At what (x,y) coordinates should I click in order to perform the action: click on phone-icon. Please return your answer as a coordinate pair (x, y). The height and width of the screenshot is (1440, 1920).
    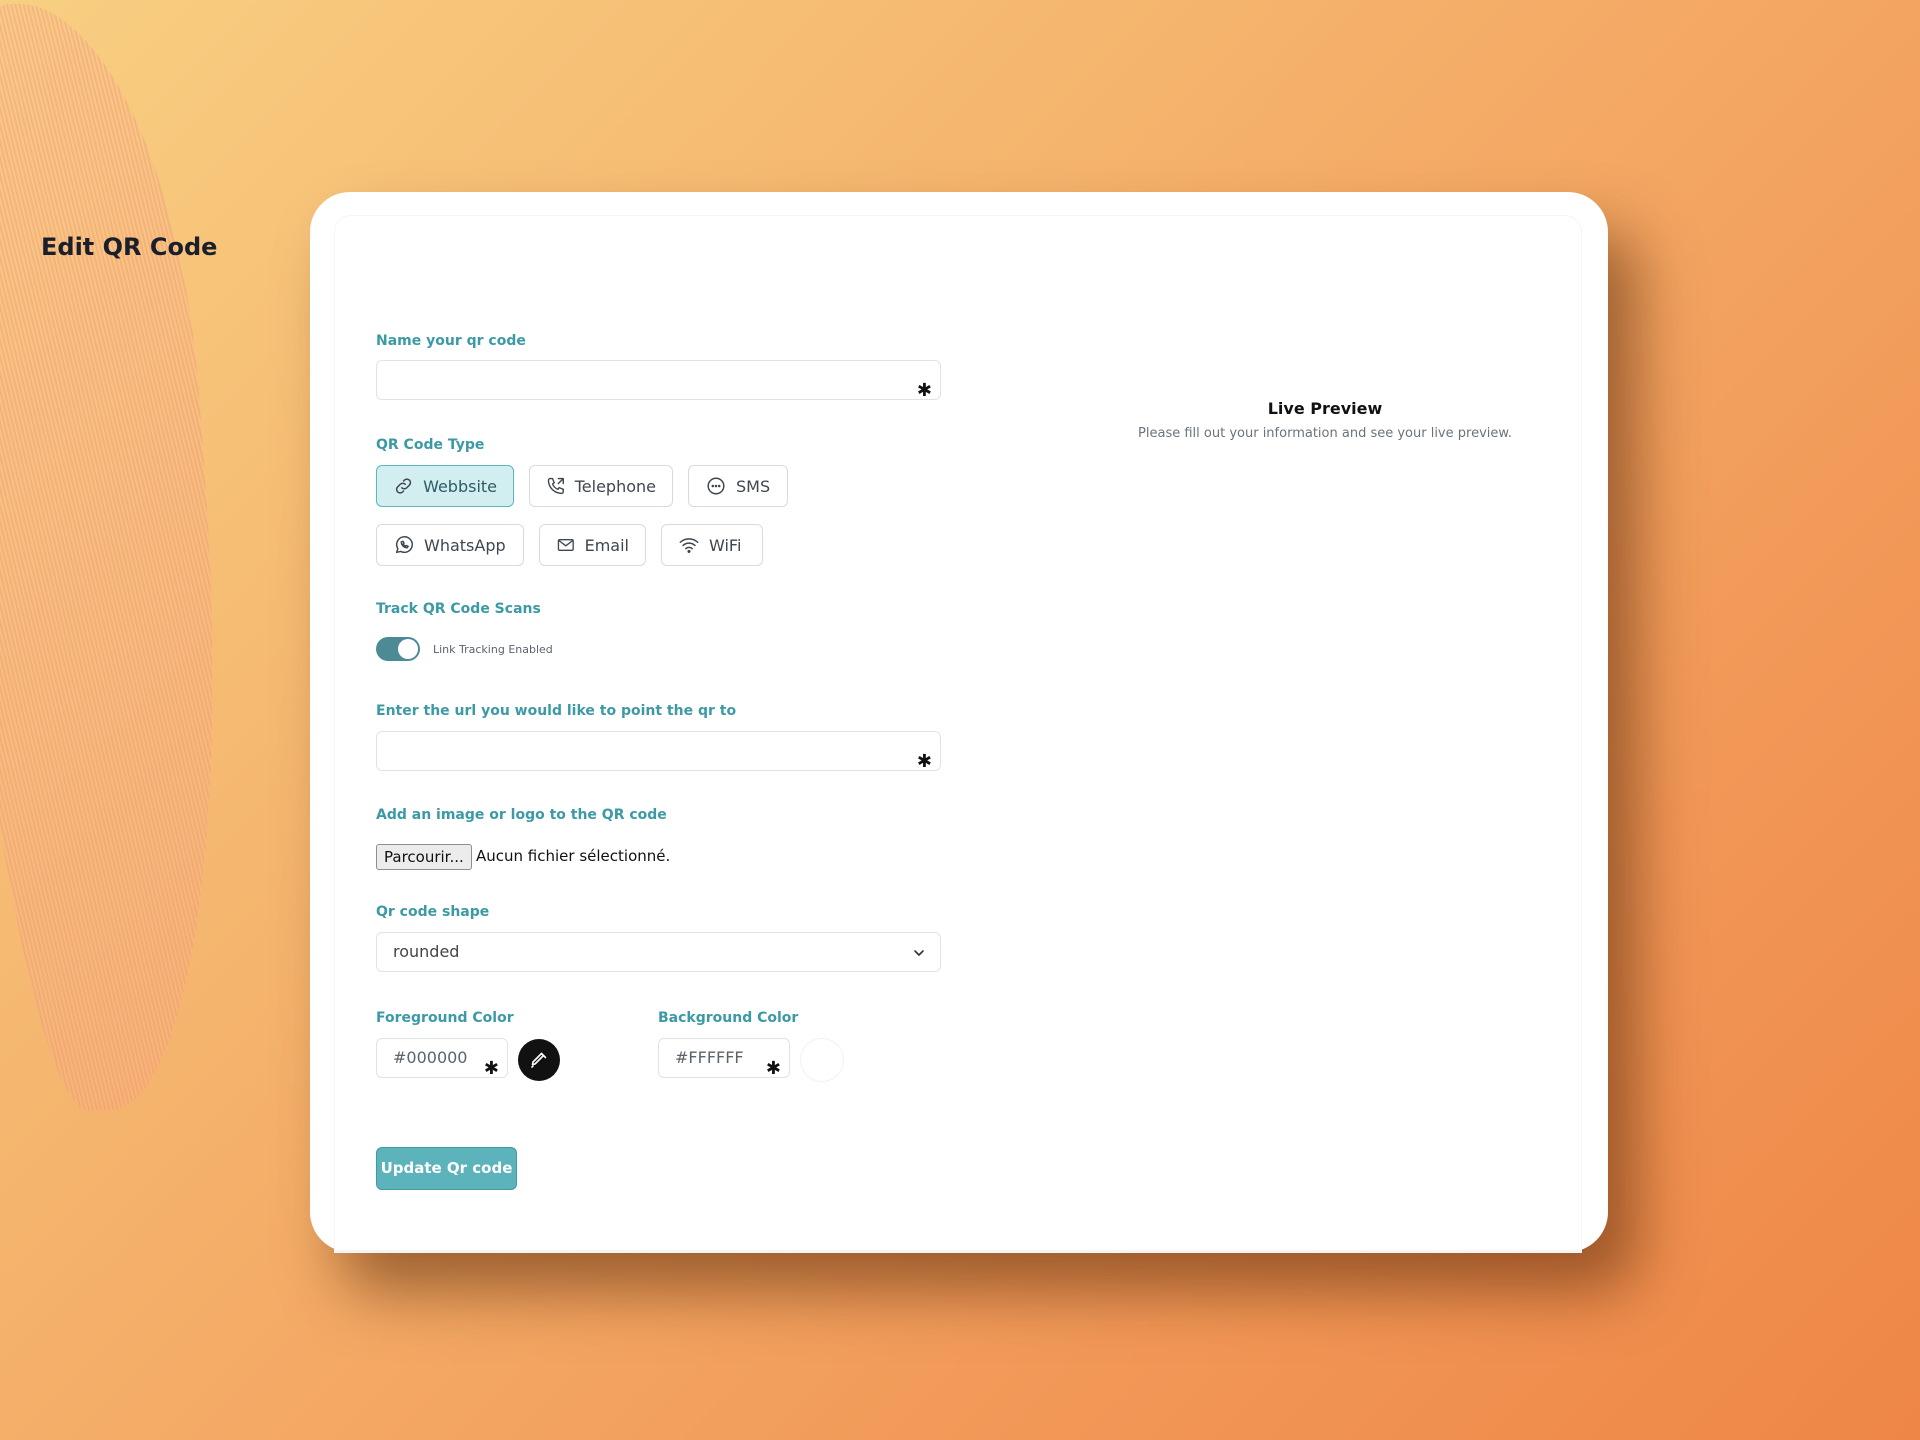
    Looking at the image, I should click on (555, 486).